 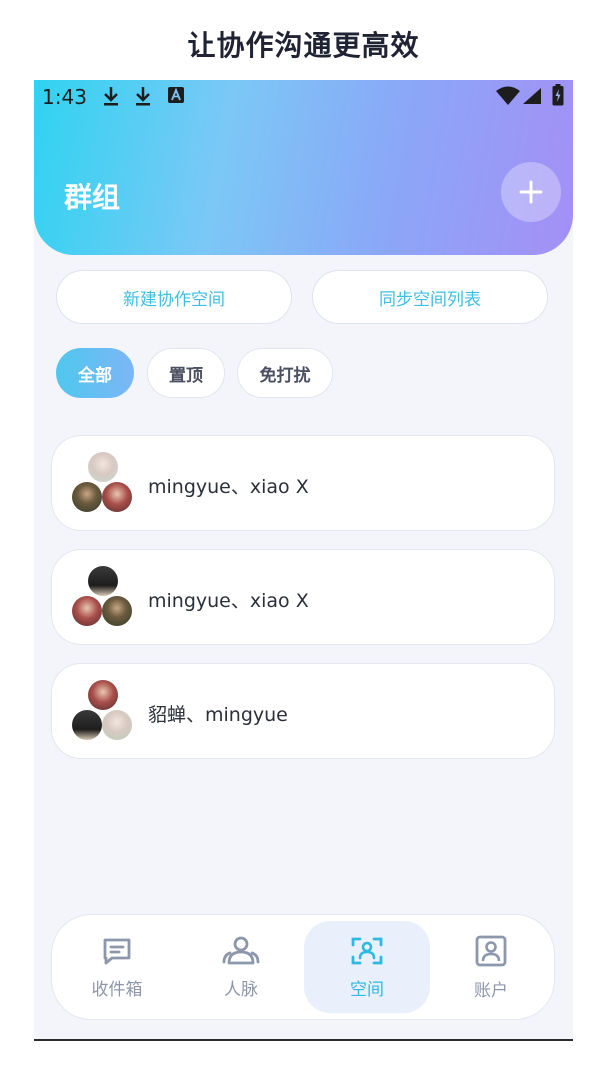 I want to click on add-group-button, so click(x=531, y=192).